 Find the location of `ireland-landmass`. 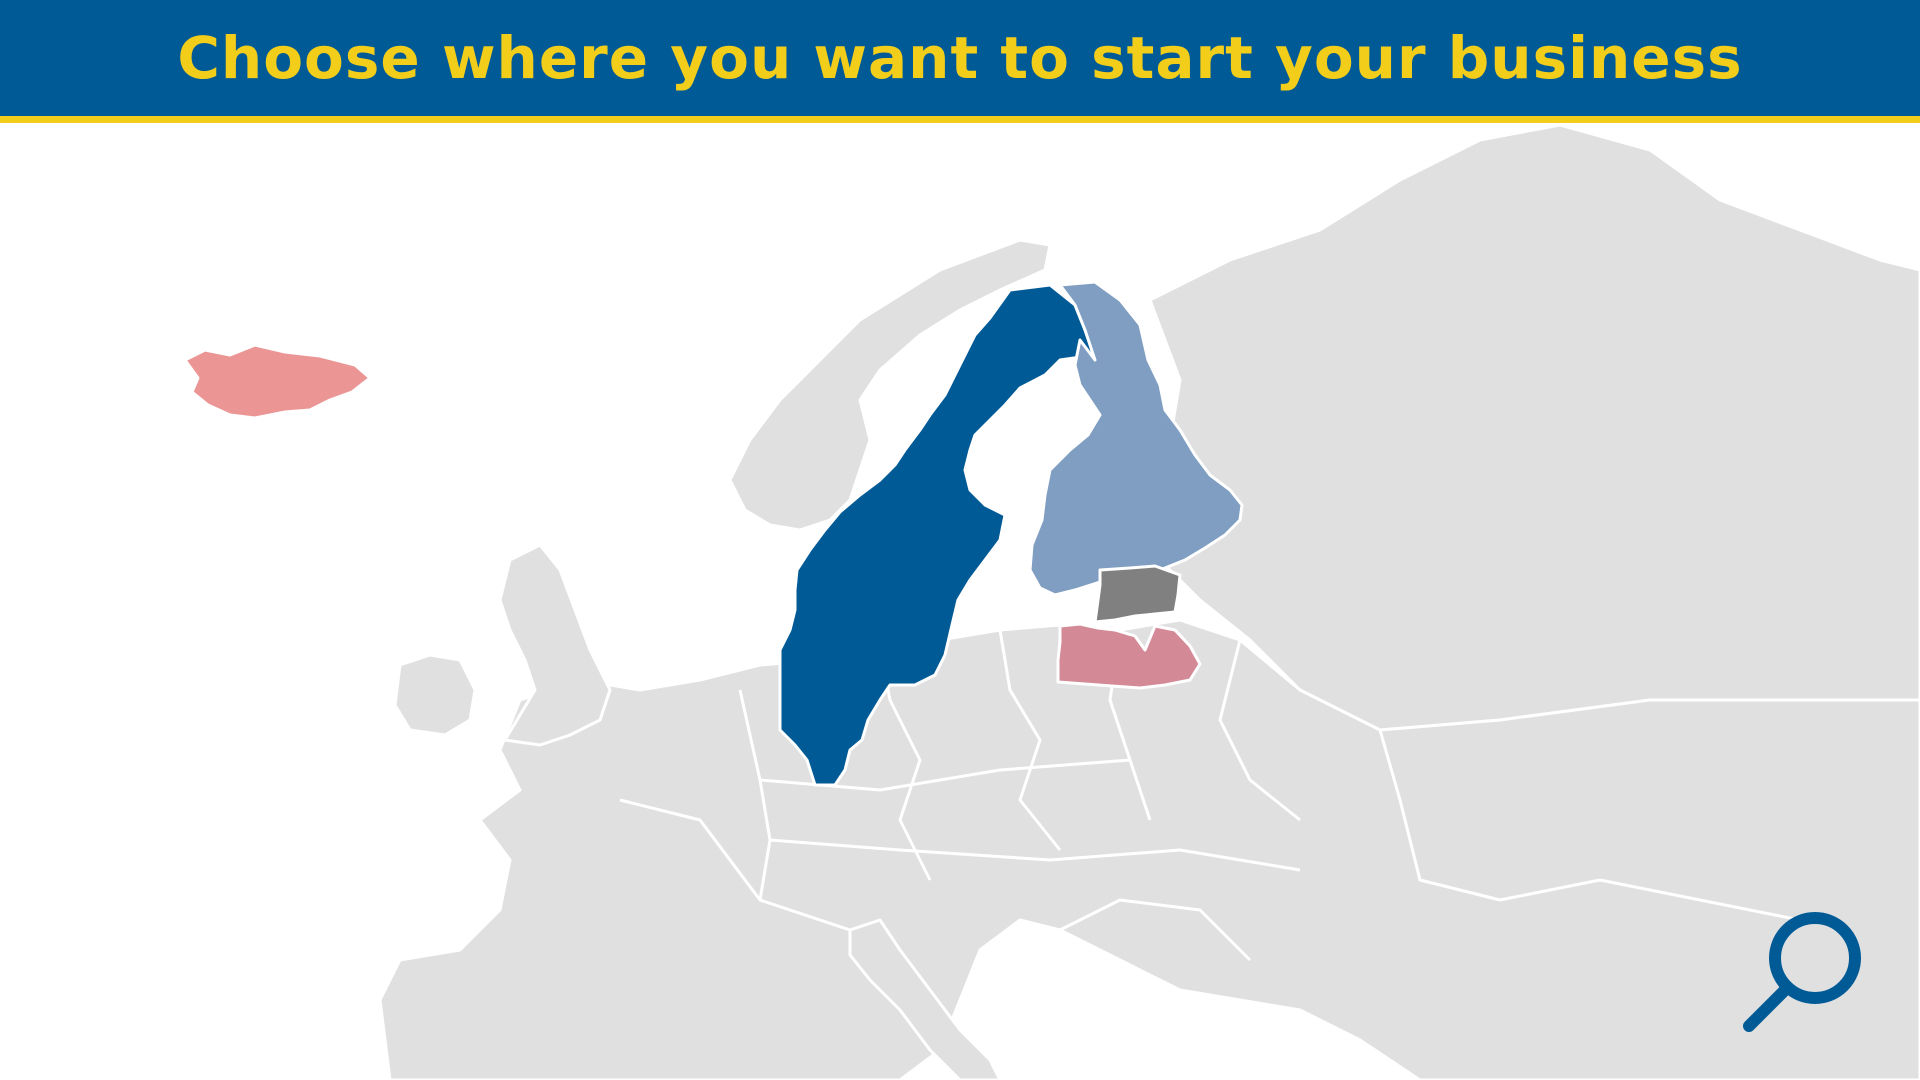

ireland-landmass is located at coordinates (435, 695).